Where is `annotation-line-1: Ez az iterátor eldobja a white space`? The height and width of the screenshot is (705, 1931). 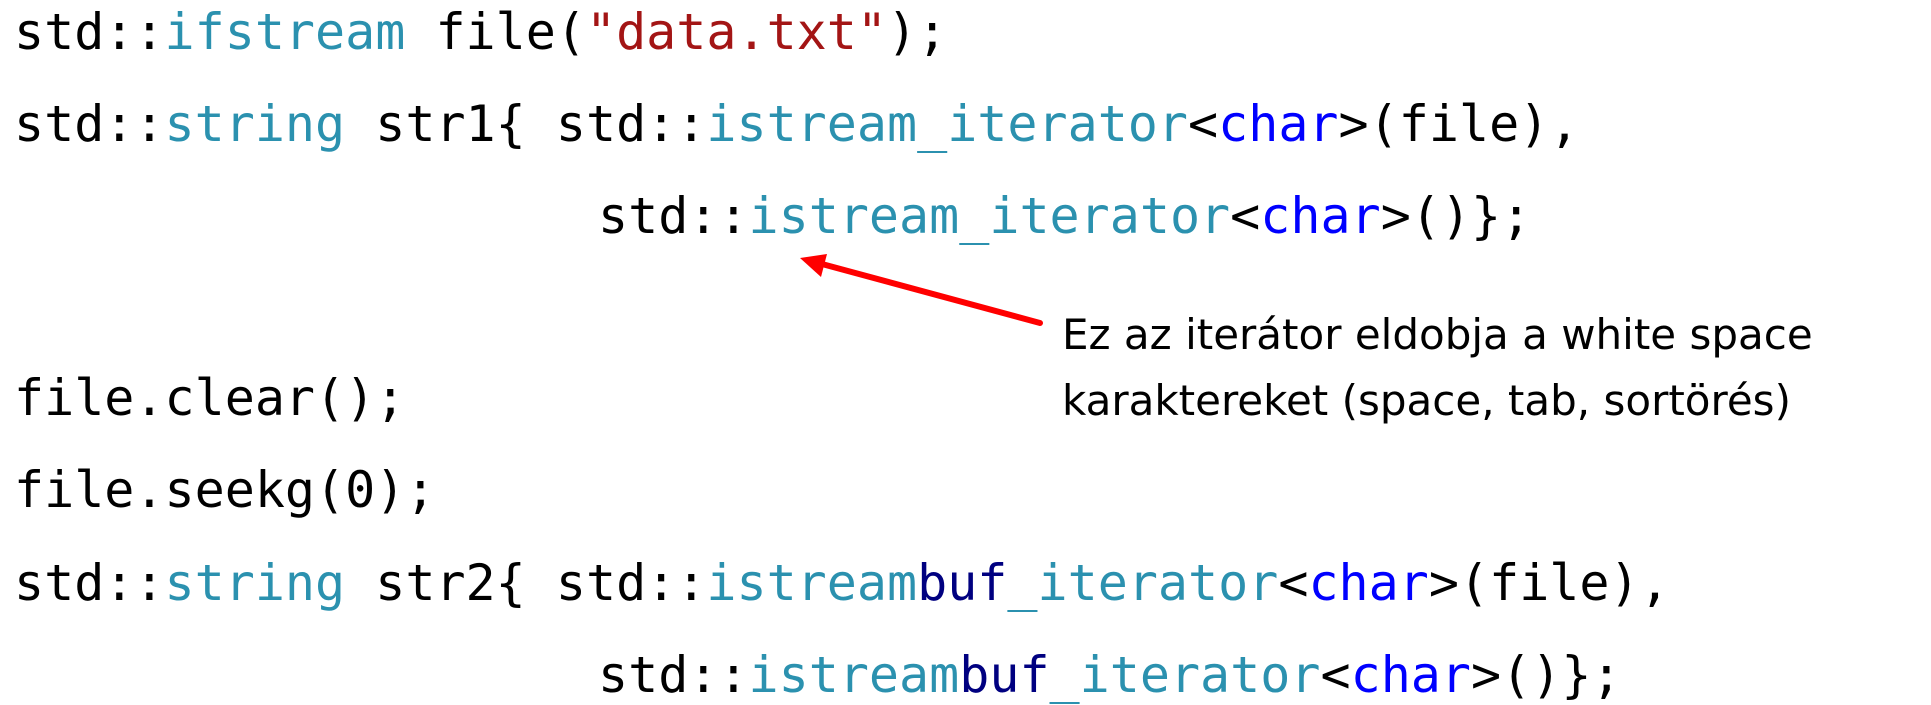 annotation-line-1: Ez az iterátor eldobja a white space is located at coordinates (1437, 334).